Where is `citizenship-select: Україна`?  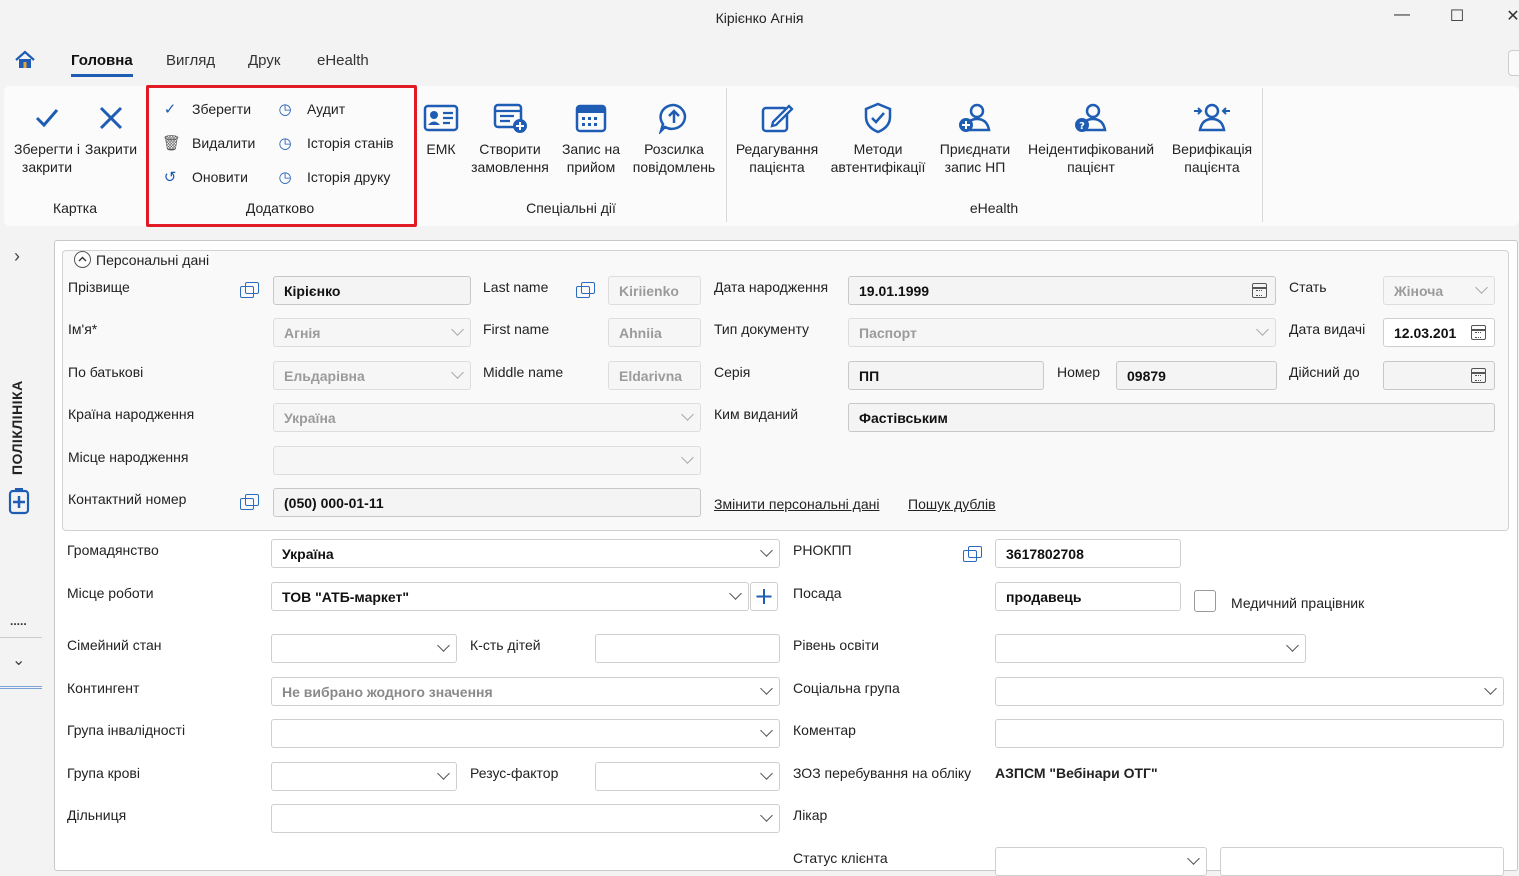
citizenship-select: Україна is located at coordinates (525, 553).